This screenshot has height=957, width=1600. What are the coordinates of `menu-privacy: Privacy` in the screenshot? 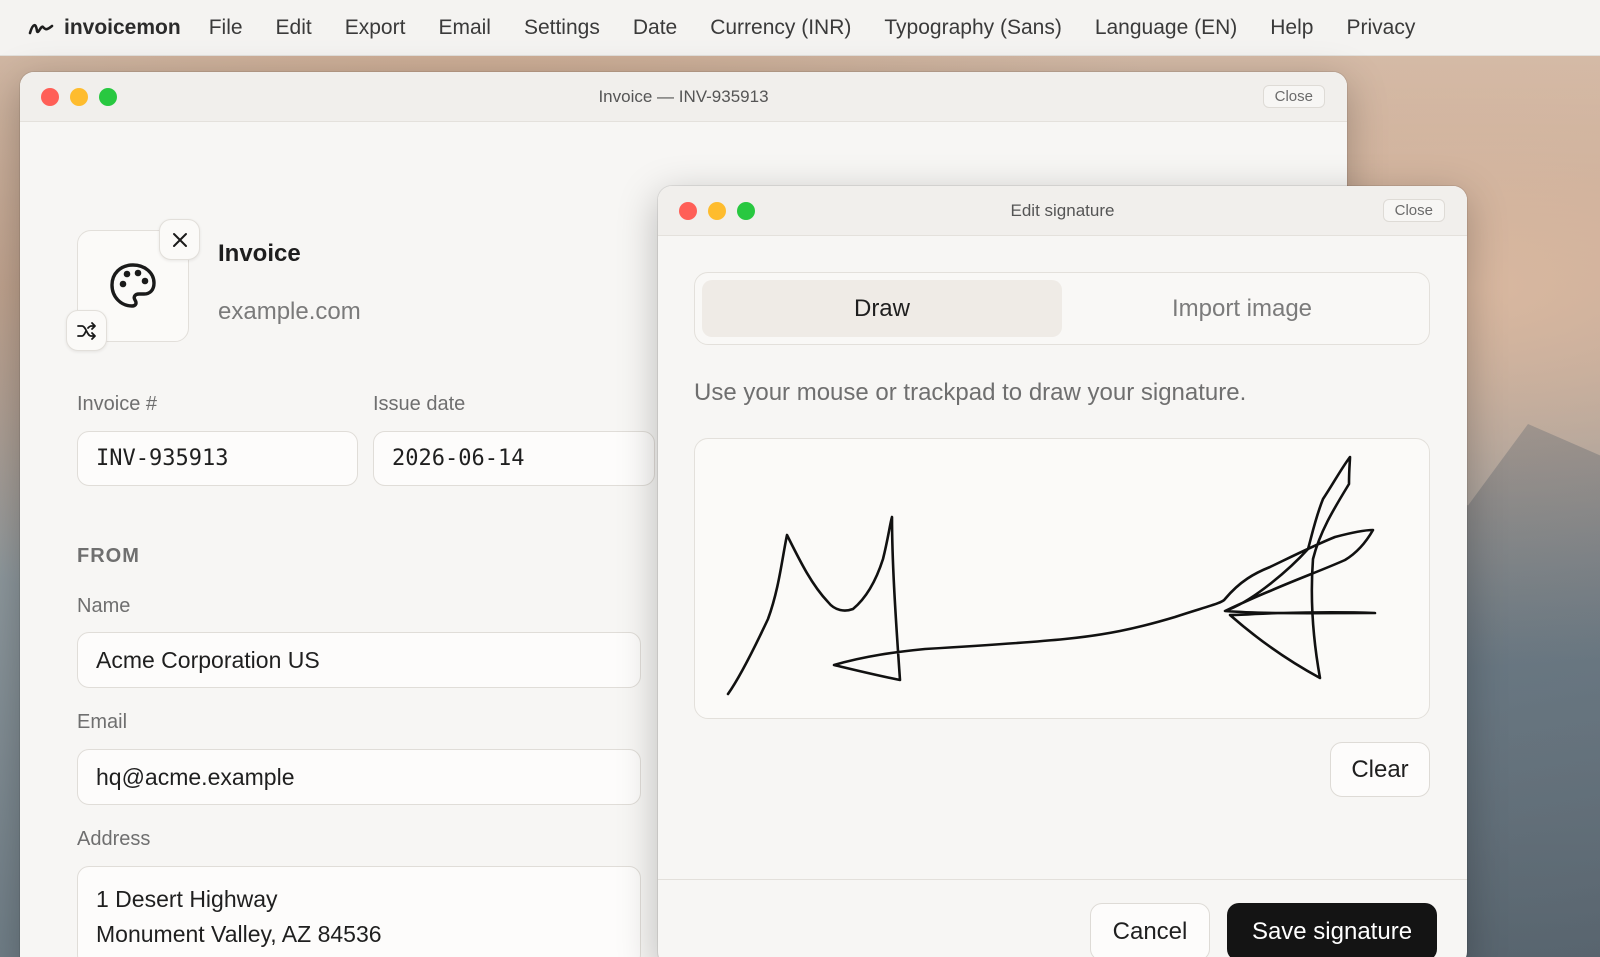 It's located at (1380, 28).